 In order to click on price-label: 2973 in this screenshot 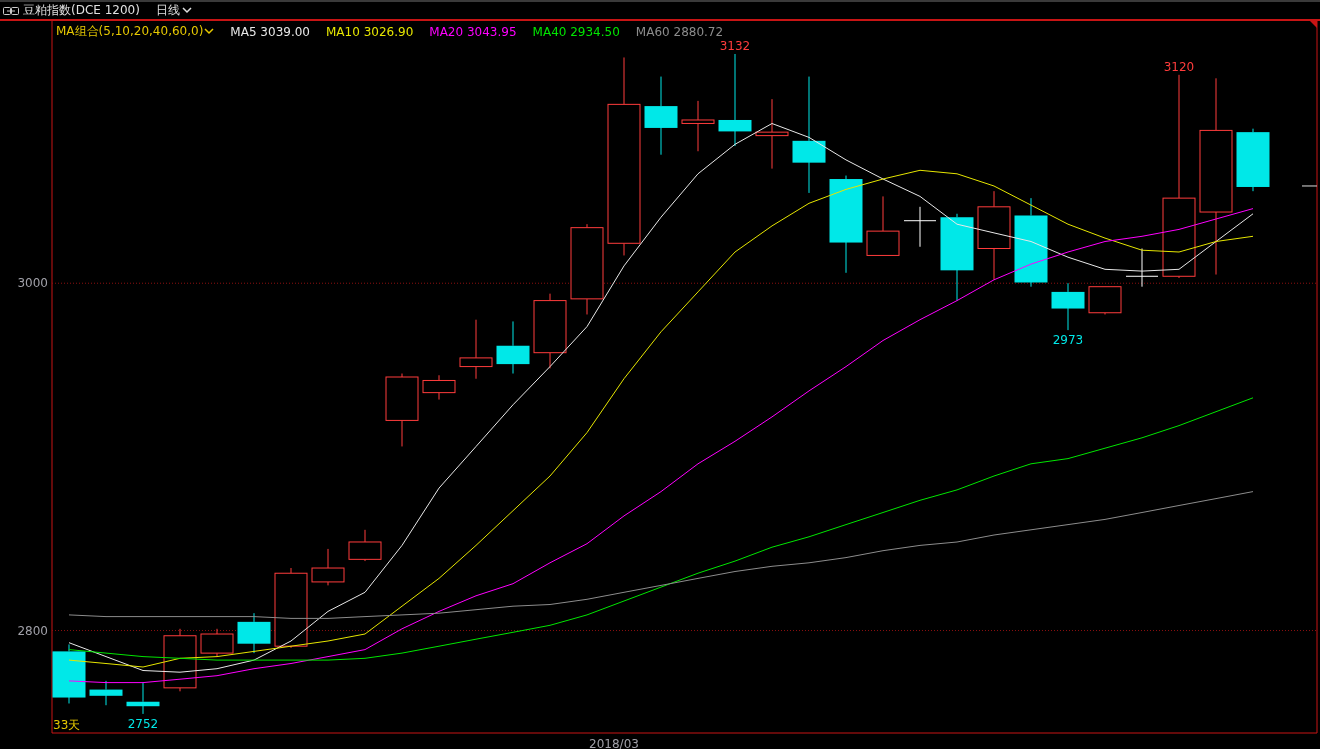, I will do `click(1068, 340)`.